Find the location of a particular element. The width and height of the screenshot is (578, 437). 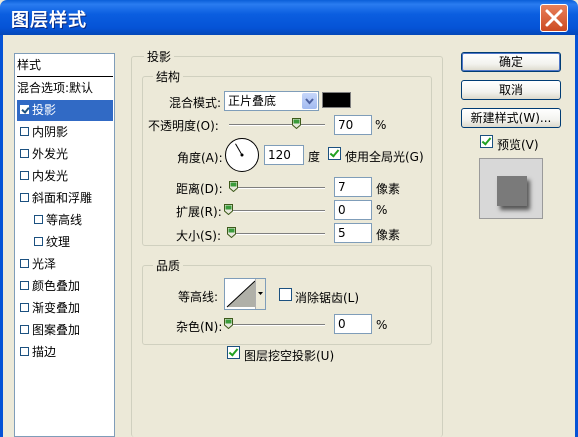

spread-slider-track is located at coordinates (277, 211).